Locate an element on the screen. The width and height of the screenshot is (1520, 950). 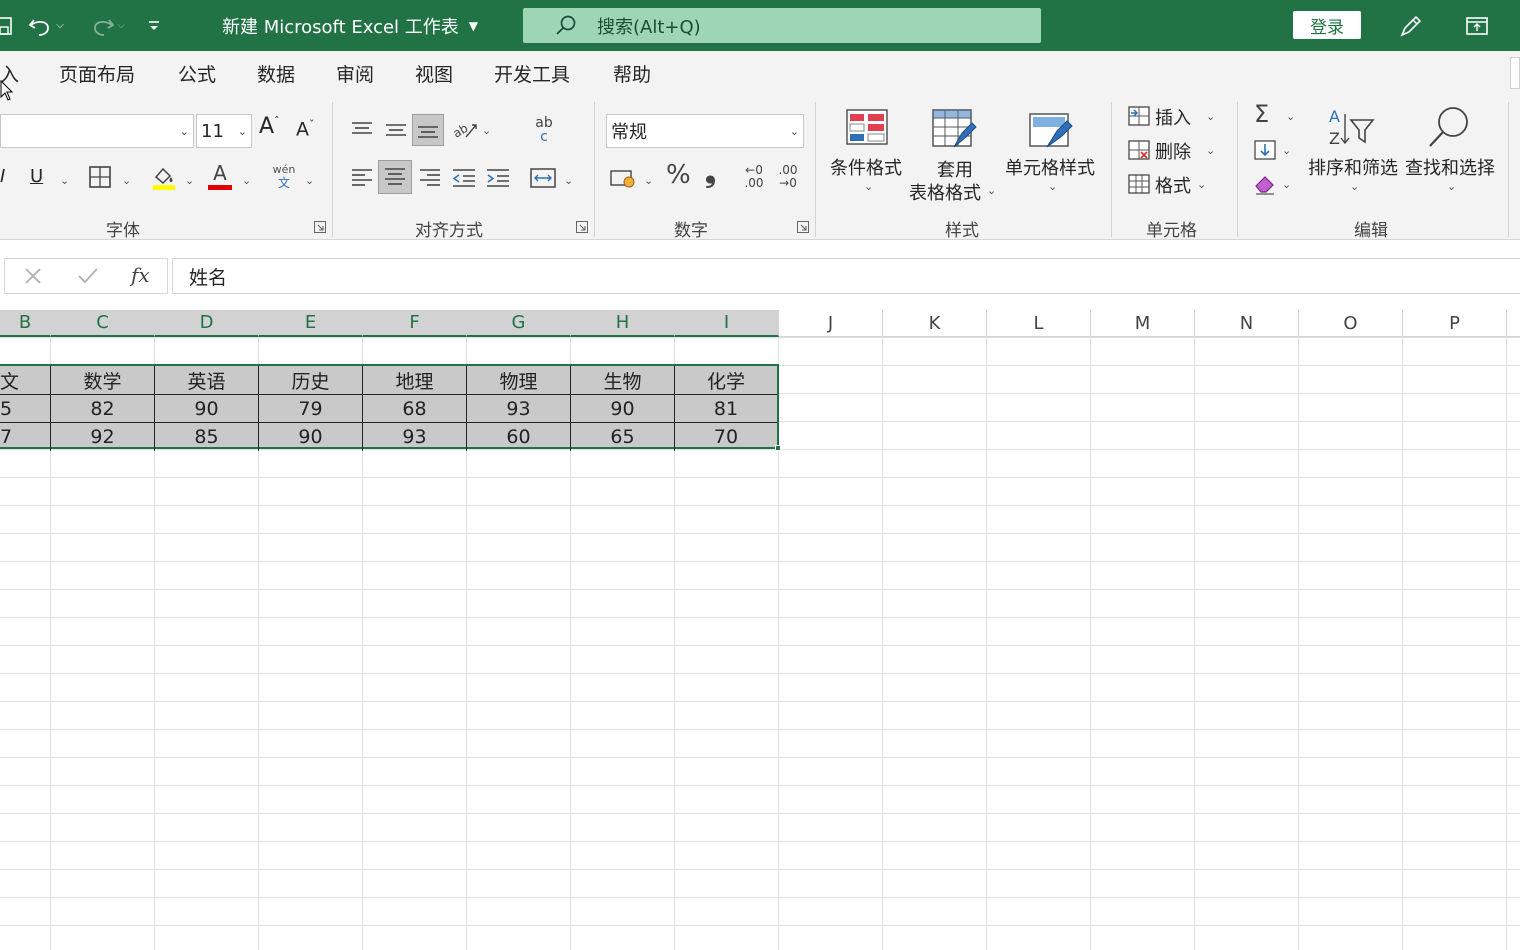
search-box: 搜索(Alt+Q) is located at coordinates (782, 25).